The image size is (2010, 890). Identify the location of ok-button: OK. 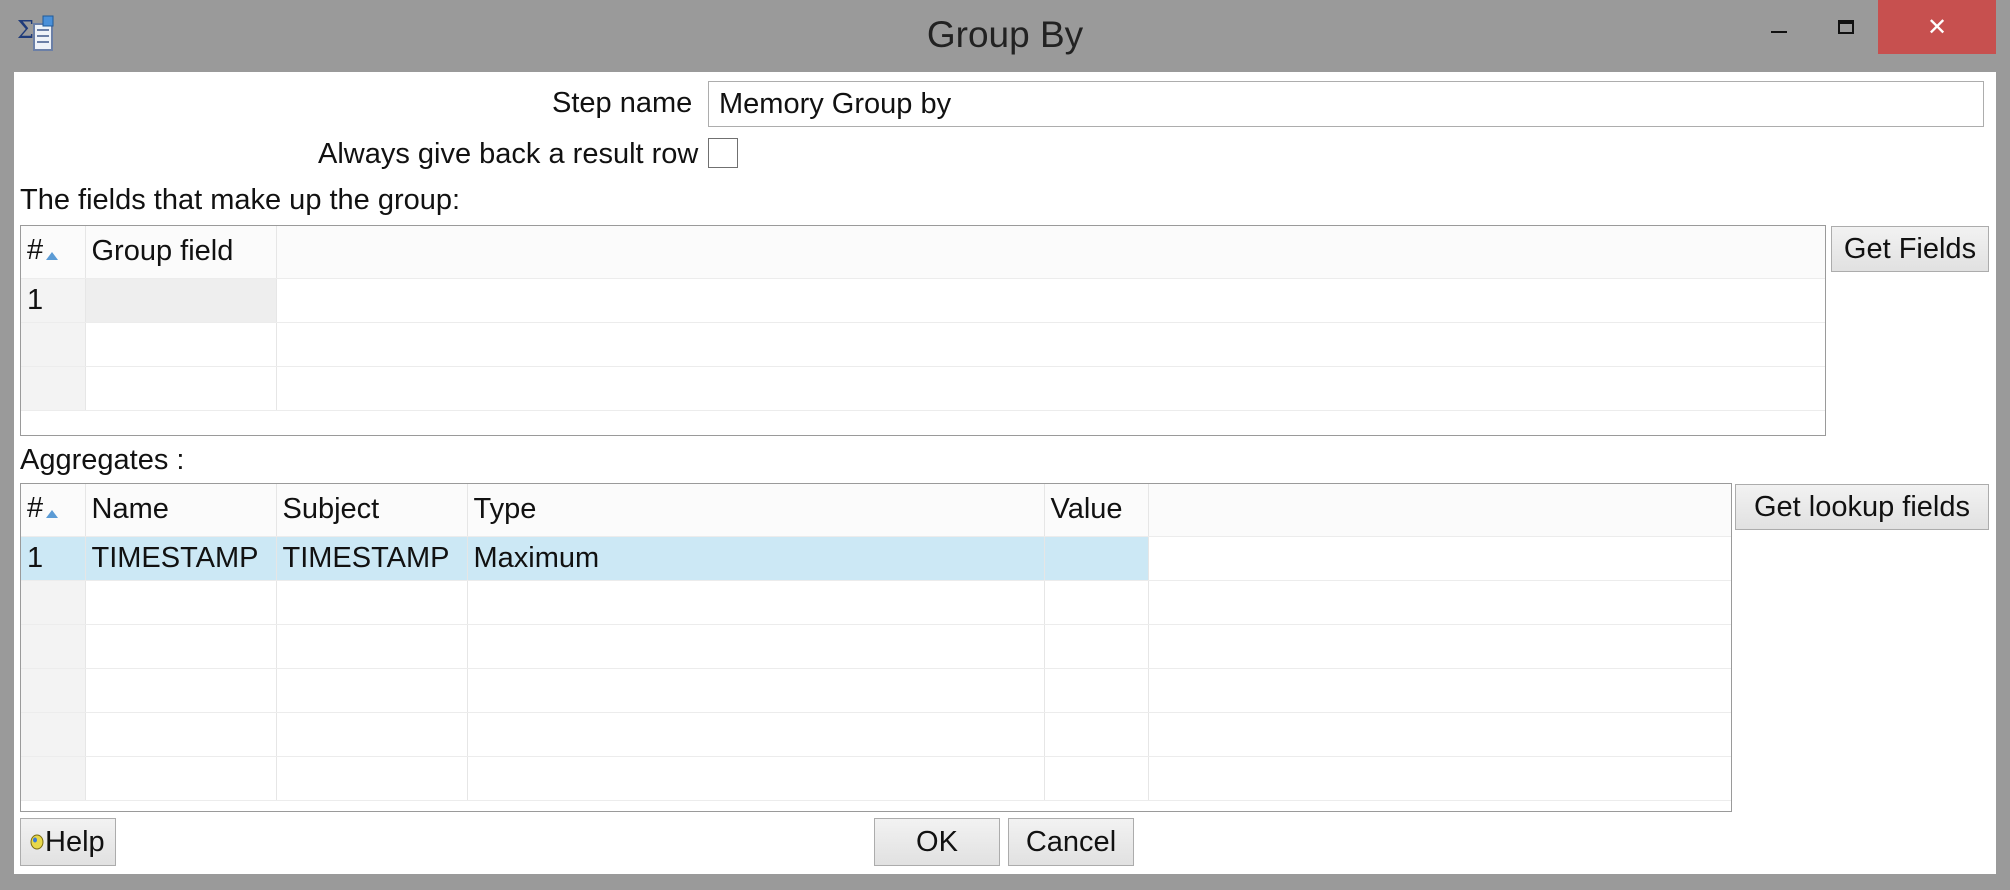
(937, 842).